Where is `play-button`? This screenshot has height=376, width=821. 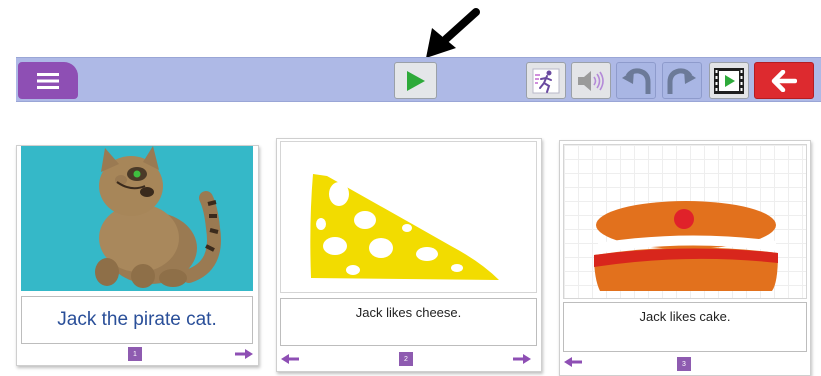
play-button is located at coordinates (415, 80).